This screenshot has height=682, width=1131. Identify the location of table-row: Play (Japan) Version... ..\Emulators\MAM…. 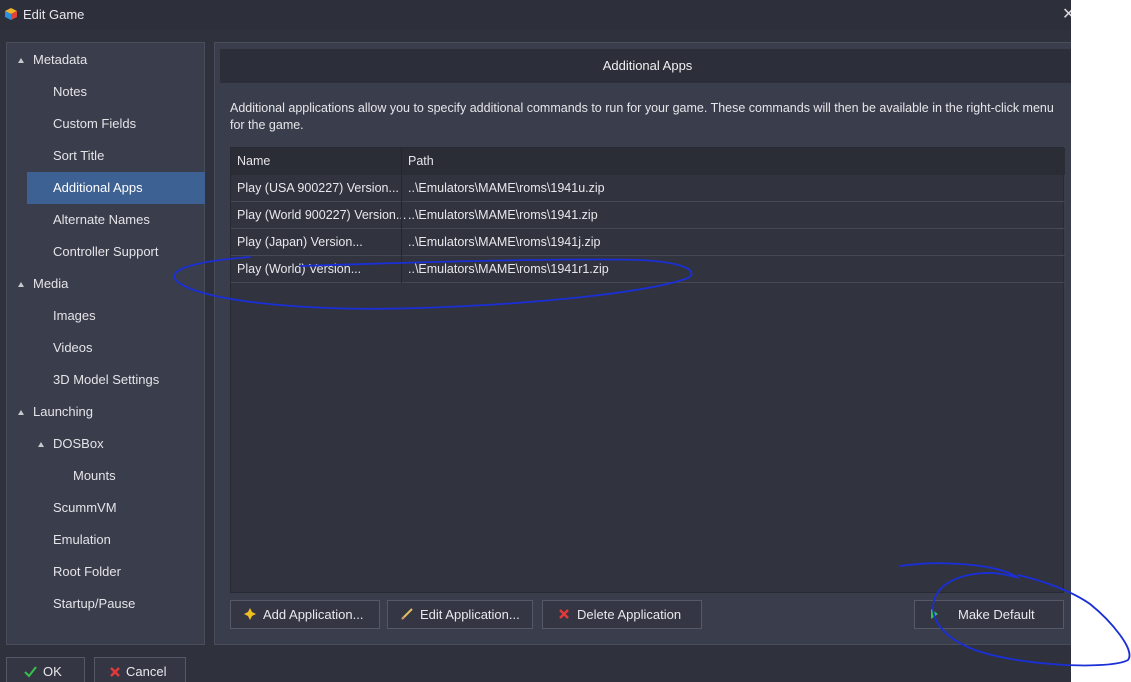
(648, 242).